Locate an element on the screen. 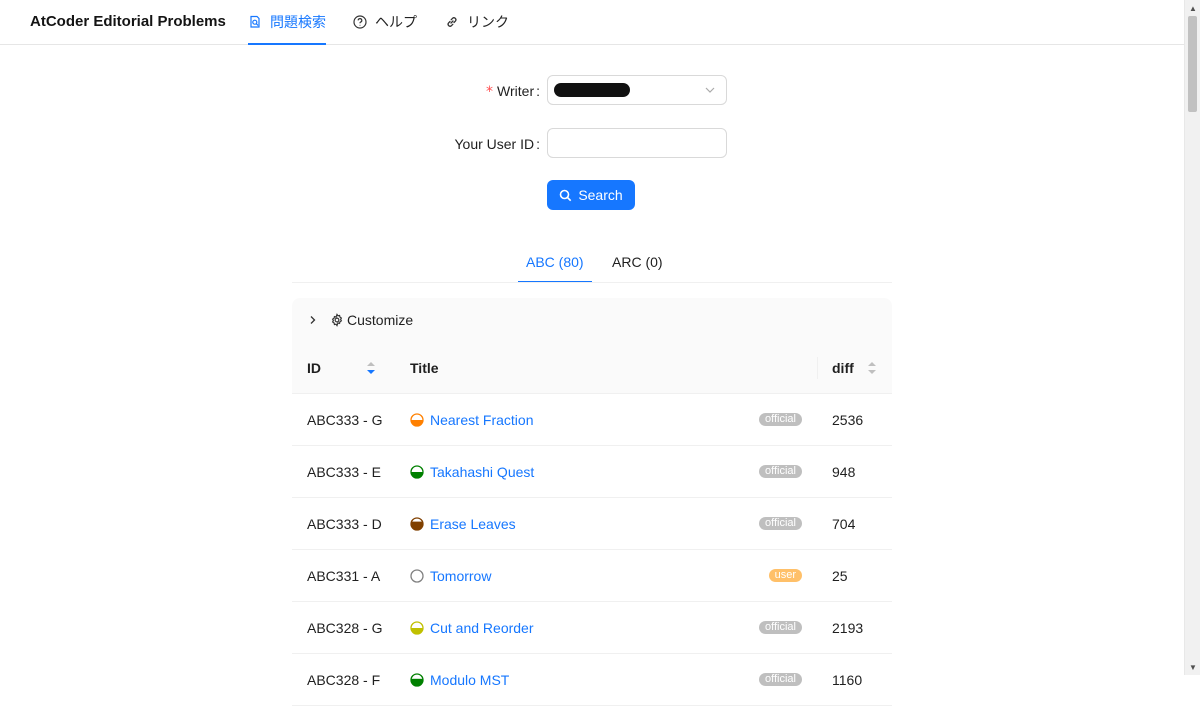  problem-id: ABC328 - G is located at coordinates (345, 627).